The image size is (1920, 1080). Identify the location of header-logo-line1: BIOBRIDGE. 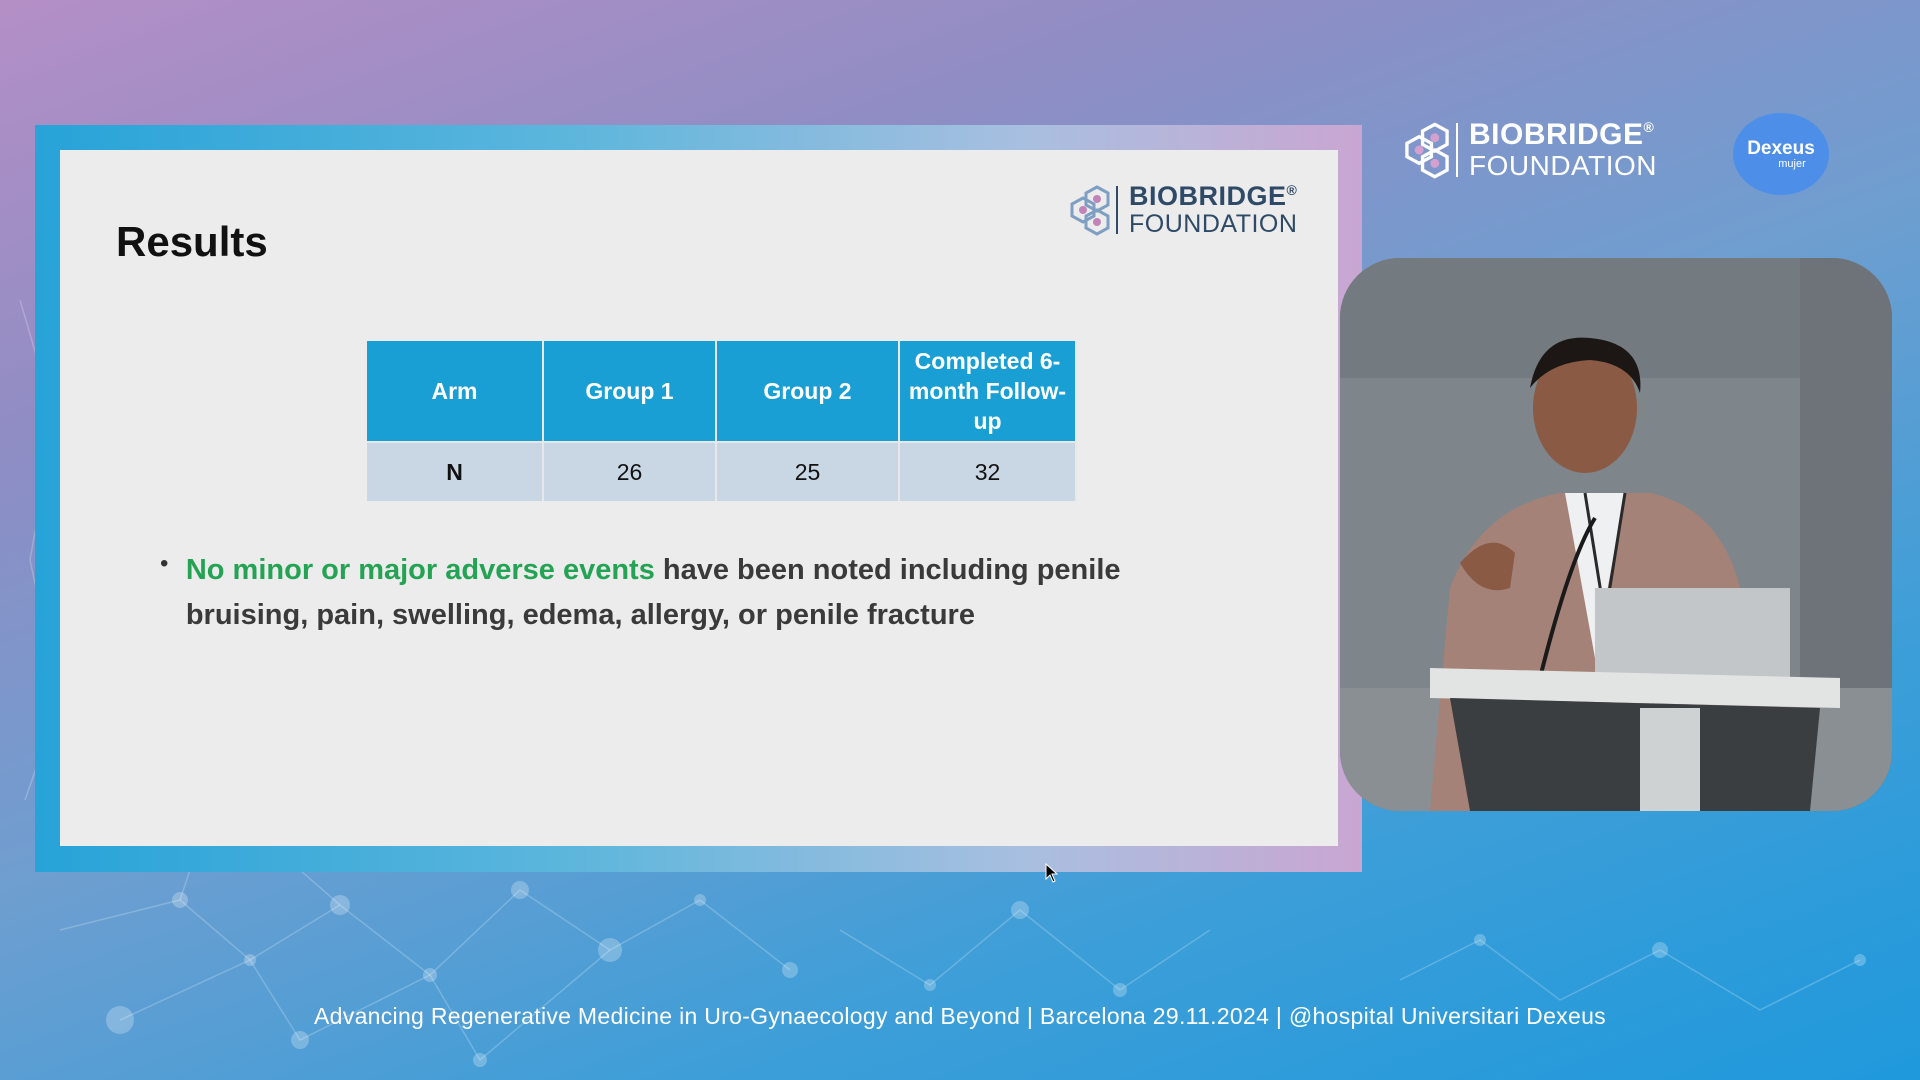
(1556, 134).